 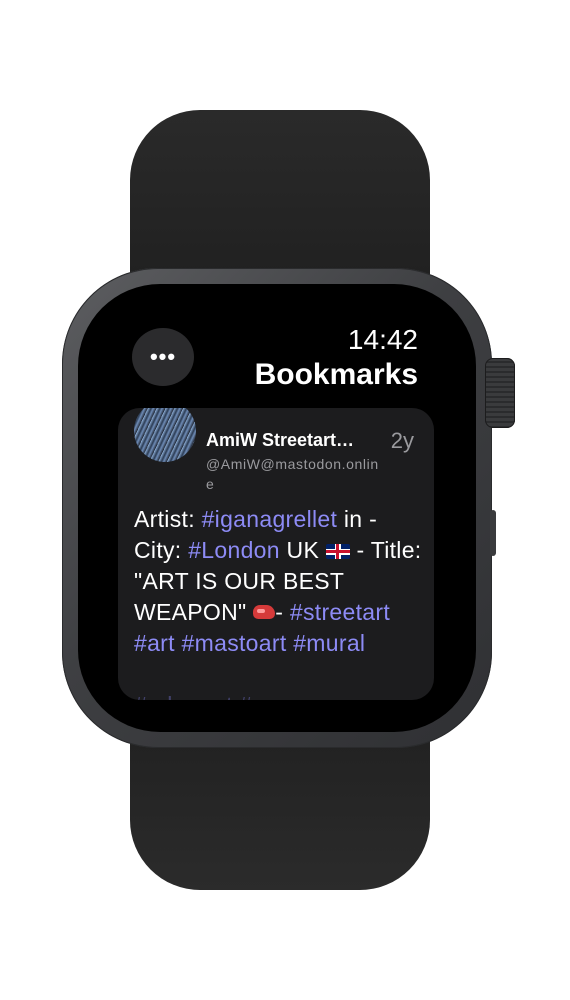 What do you see at coordinates (329, 643) in the screenshot?
I see `hashtag-link: #mural` at bounding box center [329, 643].